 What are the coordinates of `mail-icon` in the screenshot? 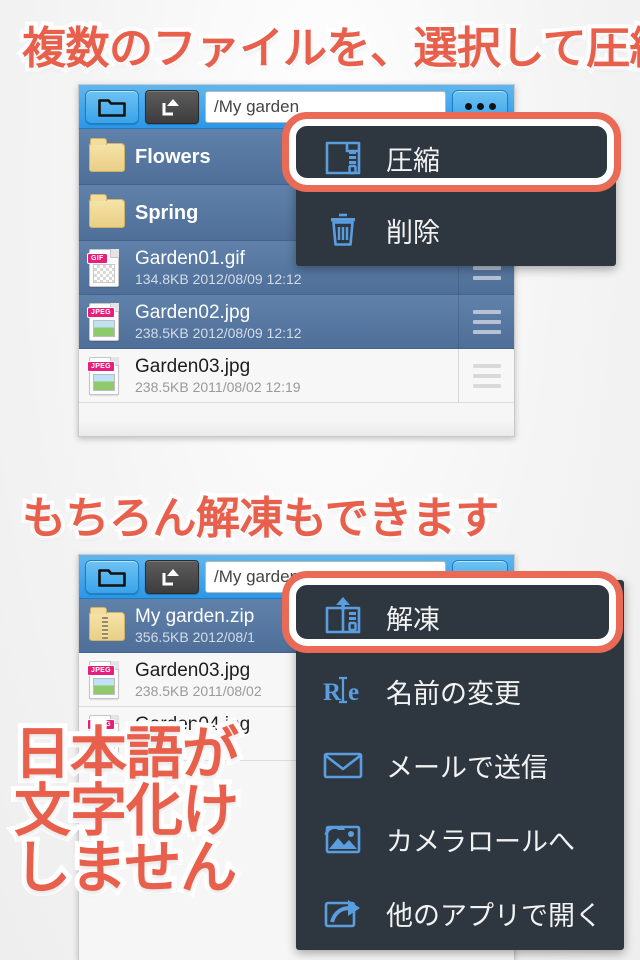 It's located at (343, 765).